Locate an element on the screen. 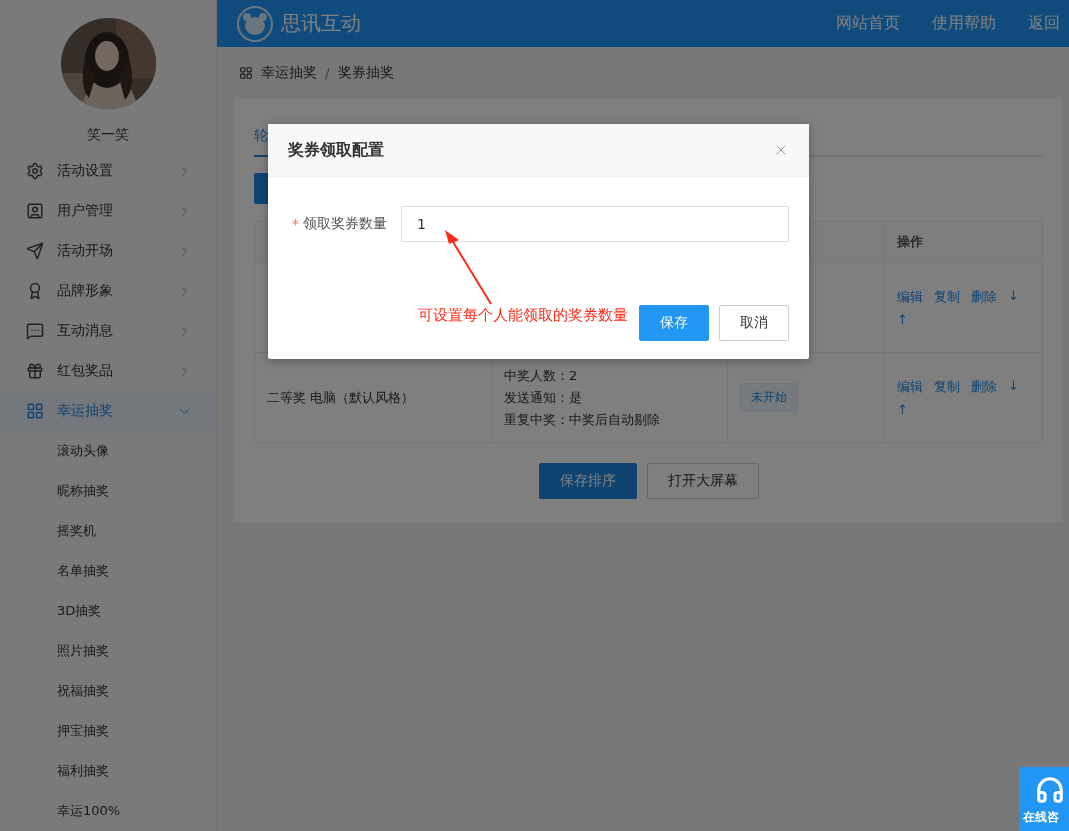  grid-icon is located at coordinates (246, 73).